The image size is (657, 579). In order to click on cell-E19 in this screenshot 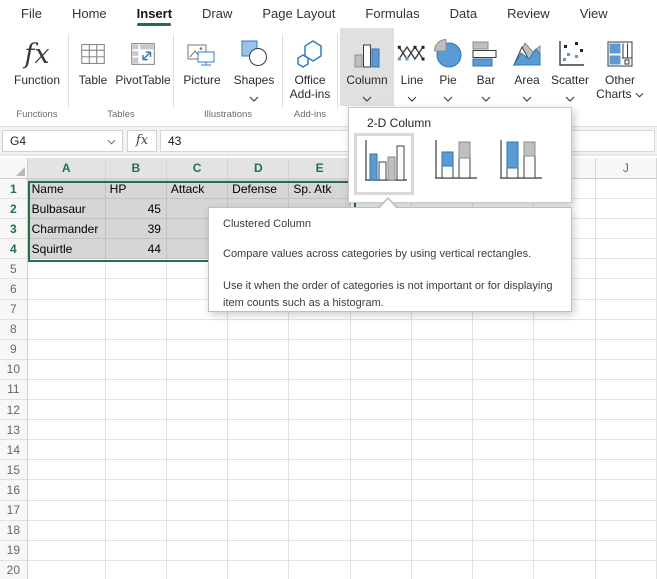, I will do `click(320, 550)`.